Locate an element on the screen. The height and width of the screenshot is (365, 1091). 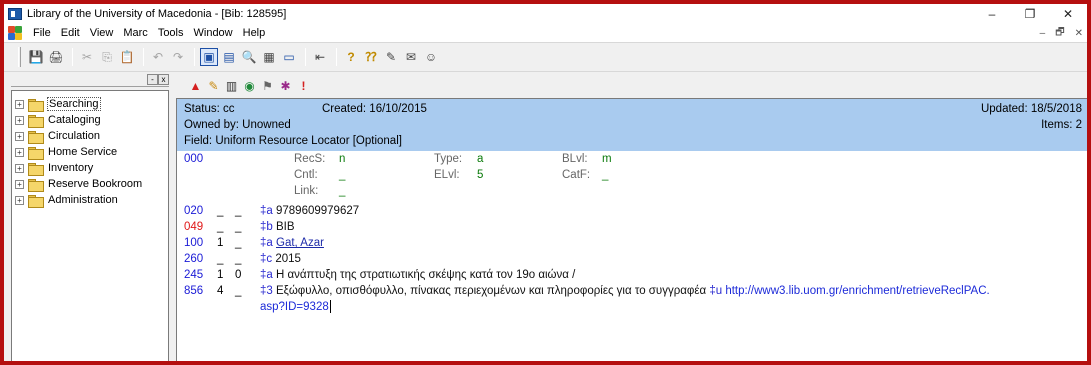
mdi-close-button: ✕ is located at coordinates (1079, 33).